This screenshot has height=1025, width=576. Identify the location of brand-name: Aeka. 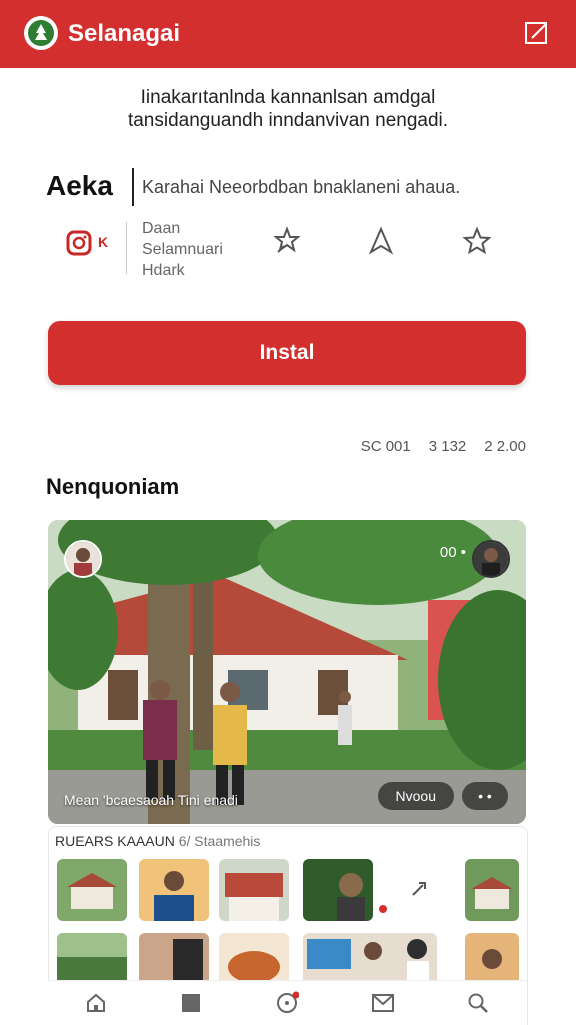
(79, 185).